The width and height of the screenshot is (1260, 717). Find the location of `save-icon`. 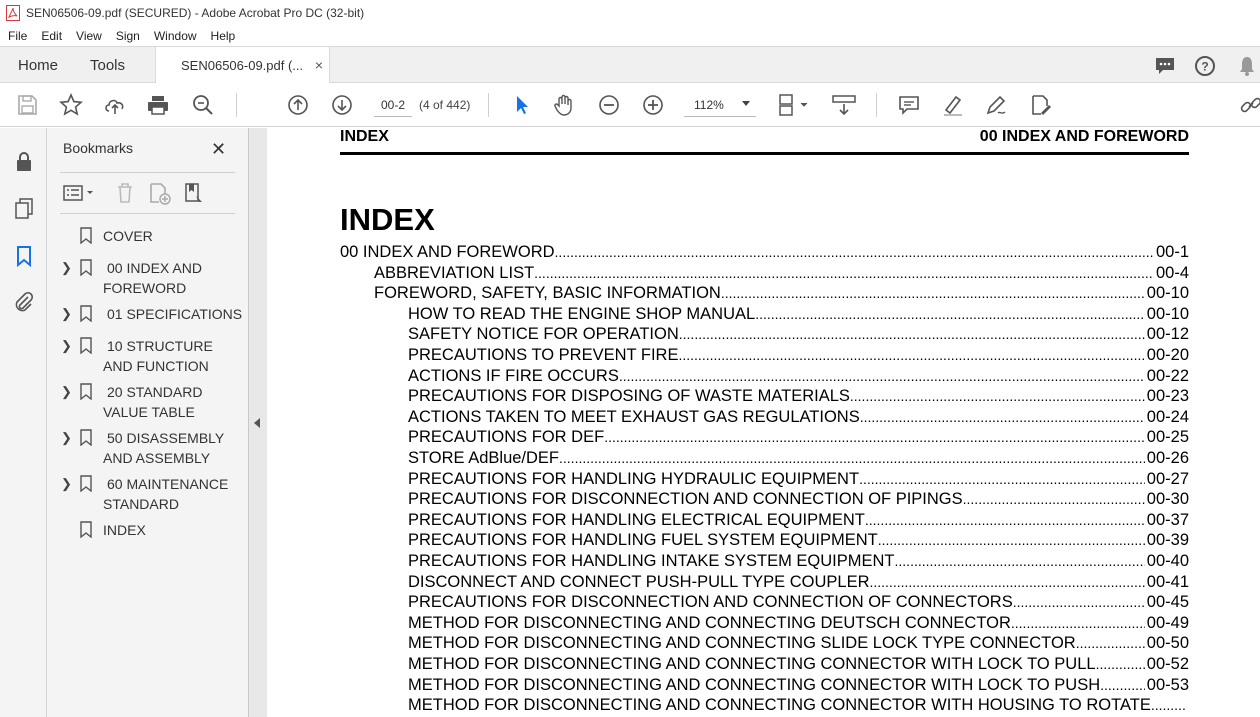

save-icon is located at coordinates (27, 105).